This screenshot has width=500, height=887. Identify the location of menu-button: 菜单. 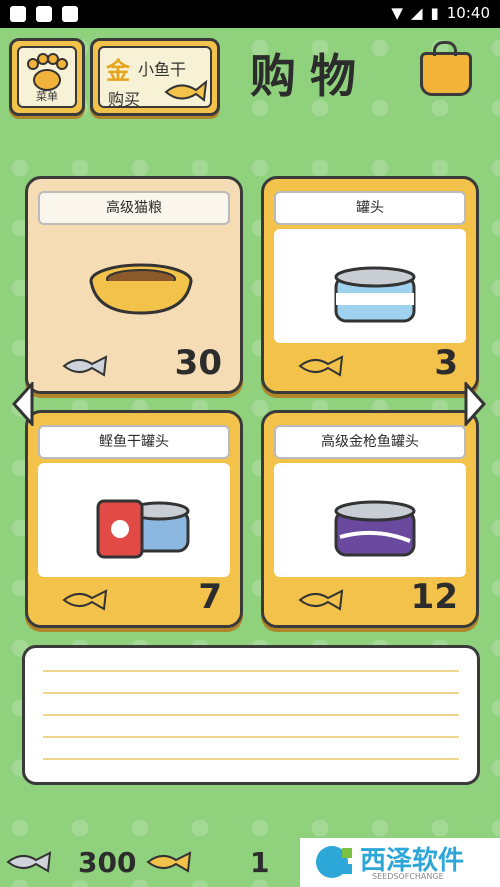
(47, 77).